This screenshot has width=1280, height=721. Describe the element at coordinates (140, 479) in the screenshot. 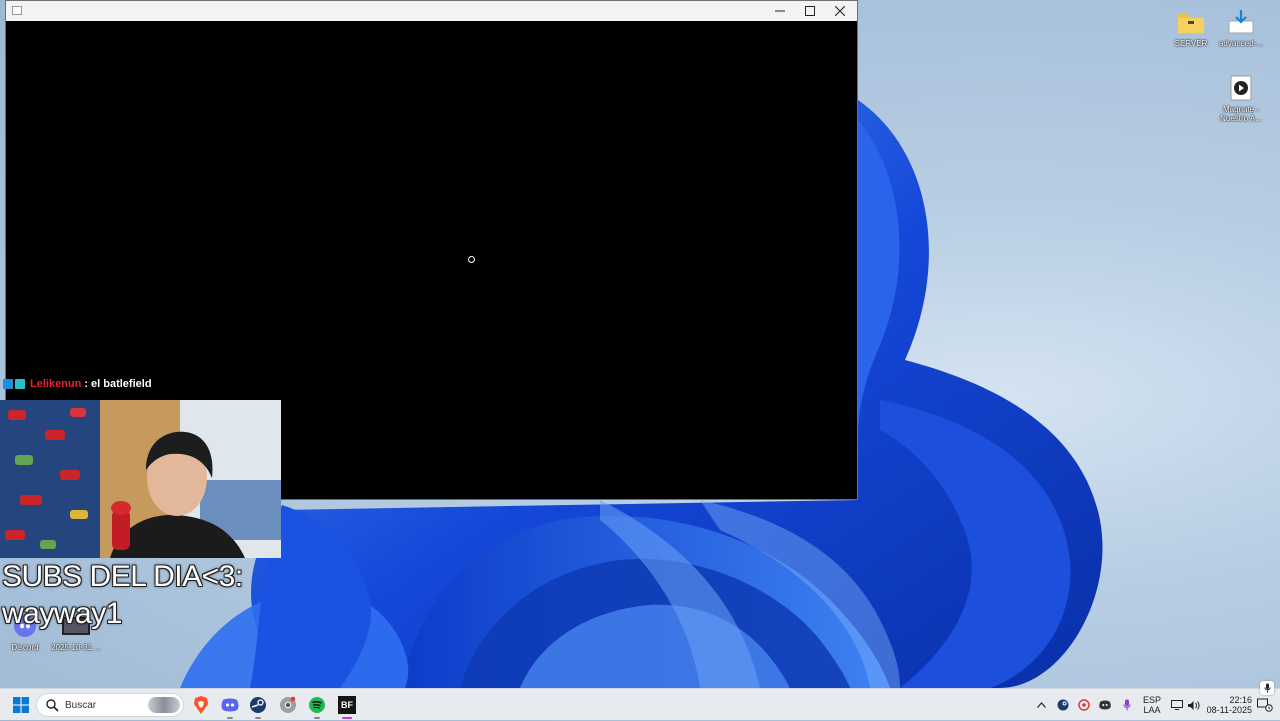

I see `webcam-feed` at that location.